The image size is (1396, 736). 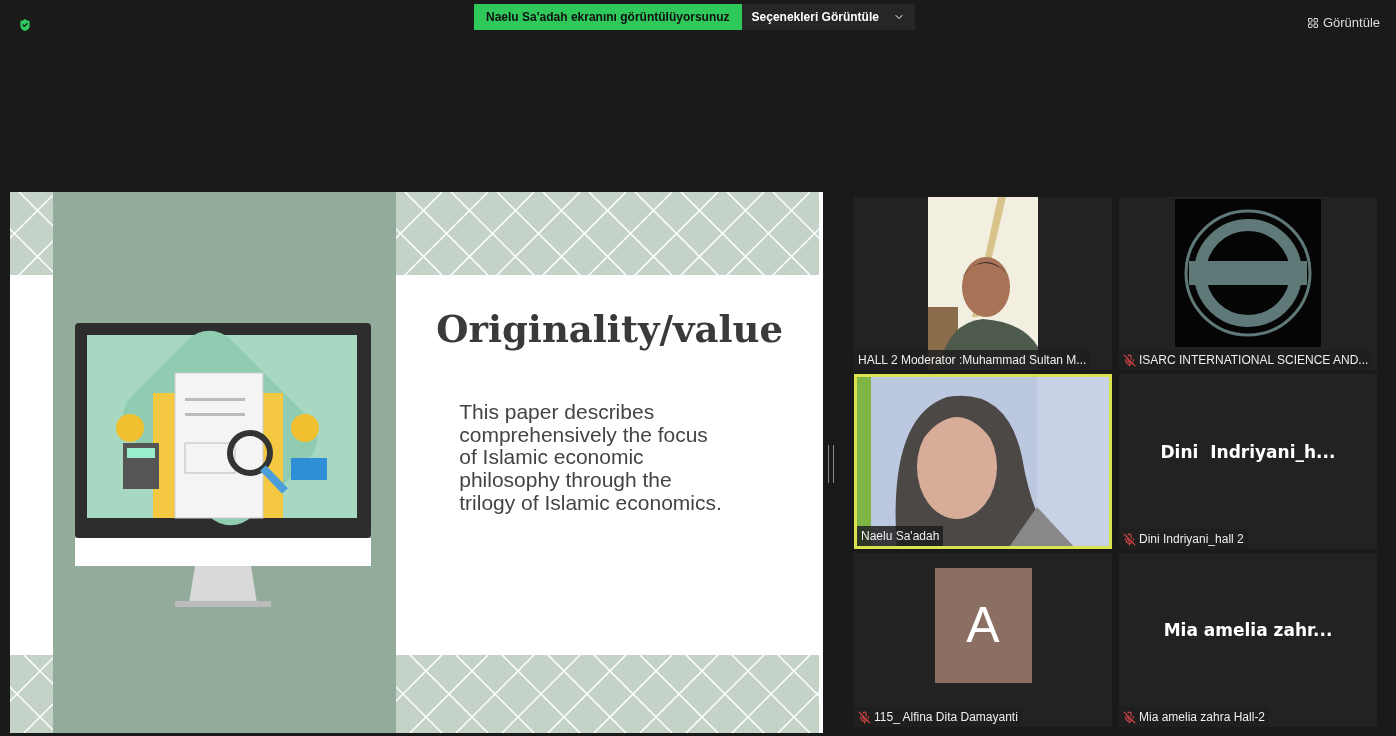 What do you see at coordinates (900, 536) in the screenshot?
I see `name-label: Naelu Sa'adah` at bounding box center [900, 536].